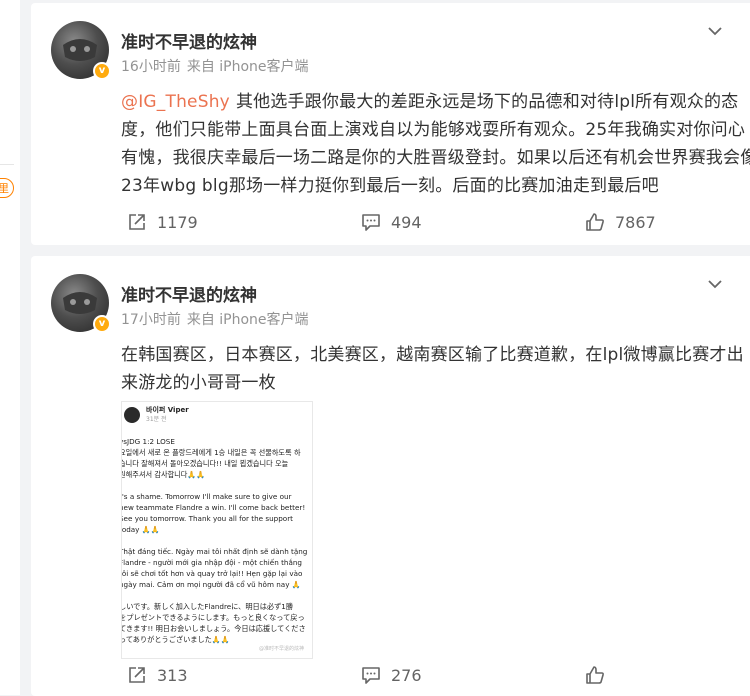 The height and width of the screenshot is (696, 750). Describe the element at coordinates (156, 419) in the screenshot. I see `image-time: 31분 전` at that location.